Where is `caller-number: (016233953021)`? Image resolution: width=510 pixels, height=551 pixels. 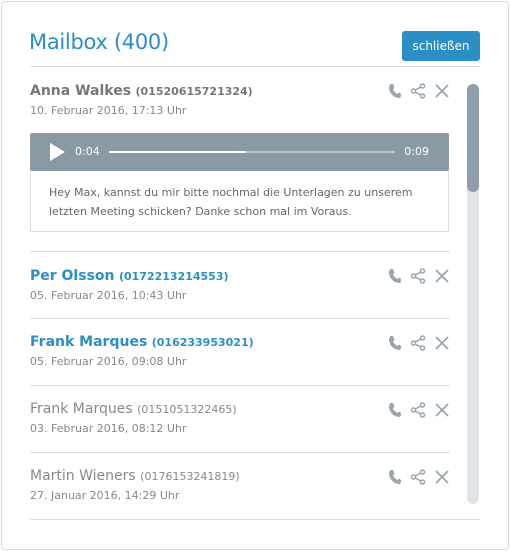
caller-number: (016233953021) is located at coordinates (202, 342).